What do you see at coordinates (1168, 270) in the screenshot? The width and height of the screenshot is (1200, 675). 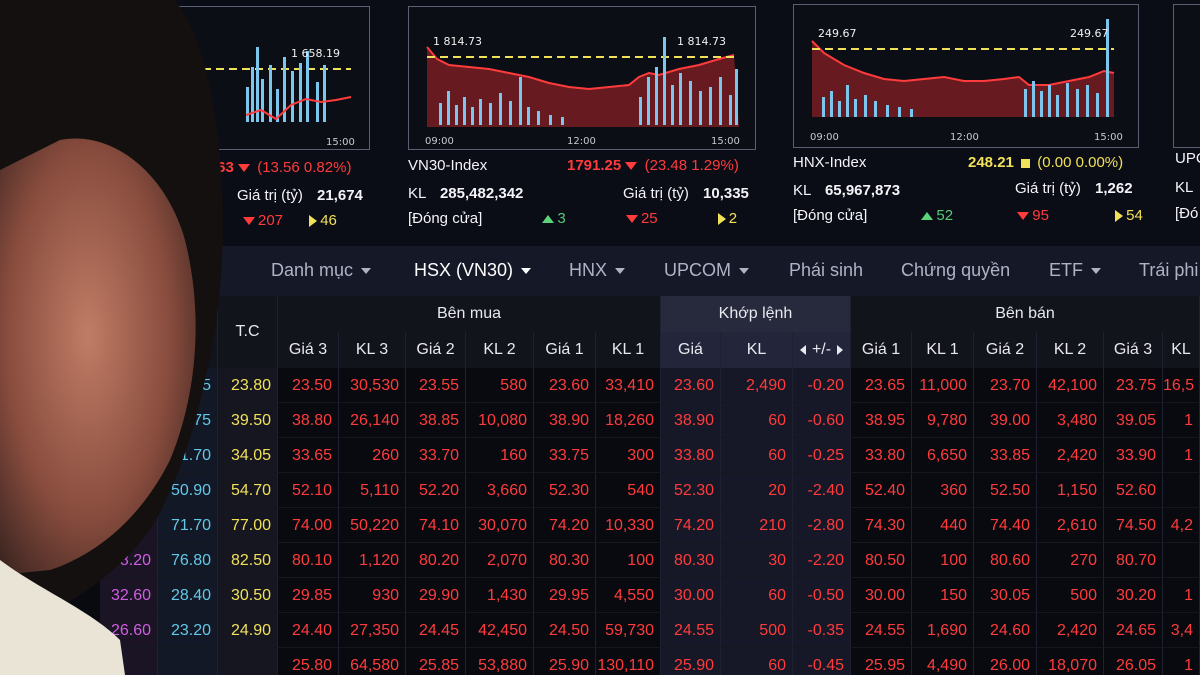 I see `tab-trai-phieu: Trái phi` at bounding box center [1168, 270].